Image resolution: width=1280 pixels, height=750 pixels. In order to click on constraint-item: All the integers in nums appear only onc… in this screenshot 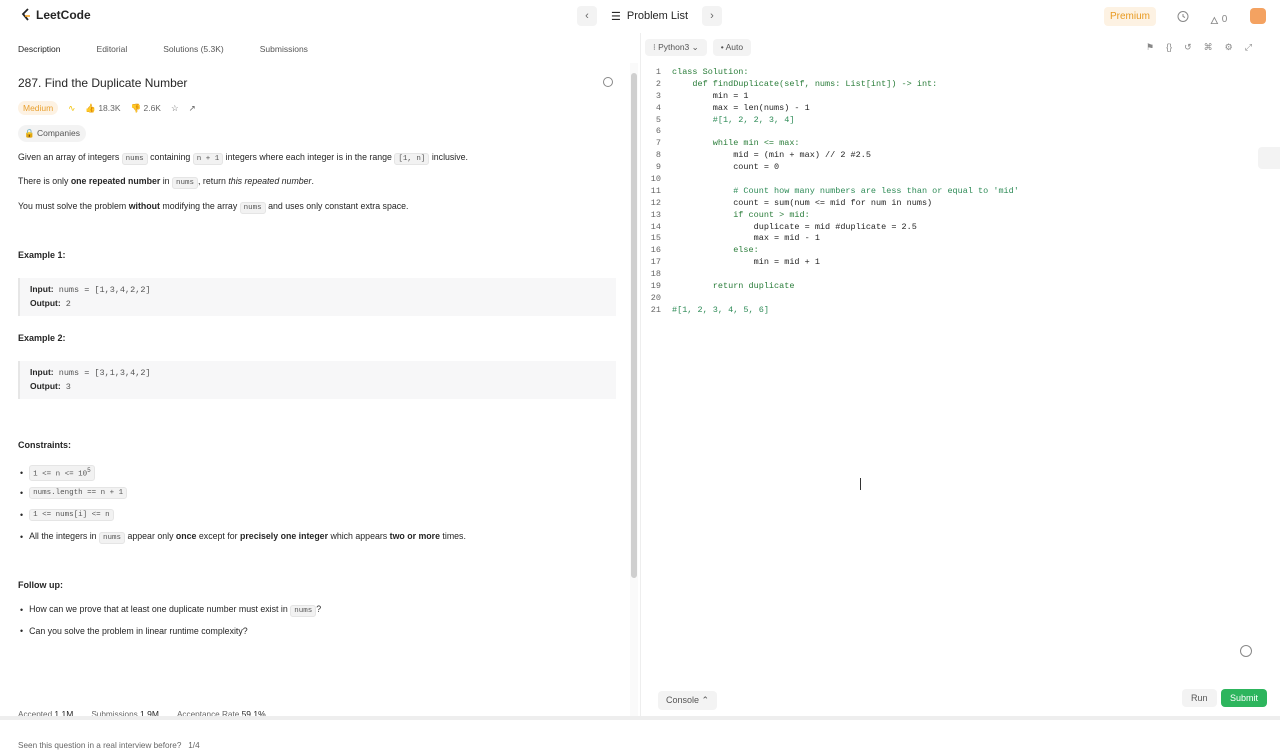, I will do `click(243, 537)`.